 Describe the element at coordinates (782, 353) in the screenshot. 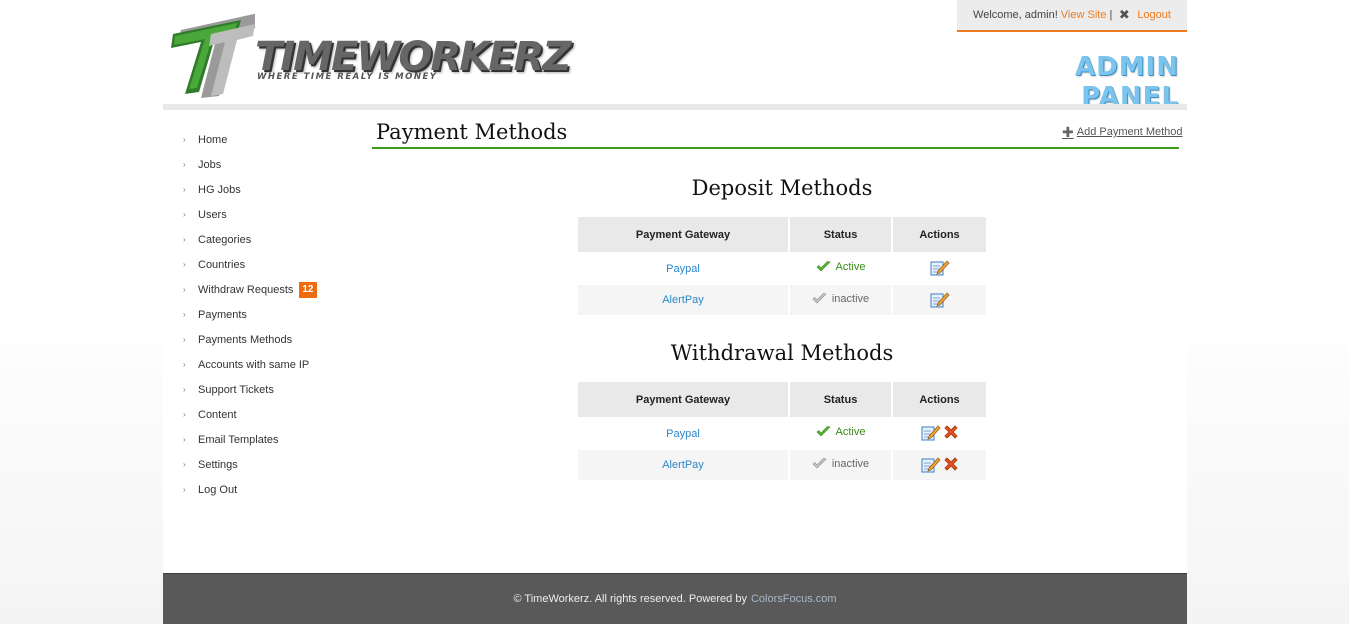

I see `withdrawal-methods-heading: Withdrawal Methods` at that location.